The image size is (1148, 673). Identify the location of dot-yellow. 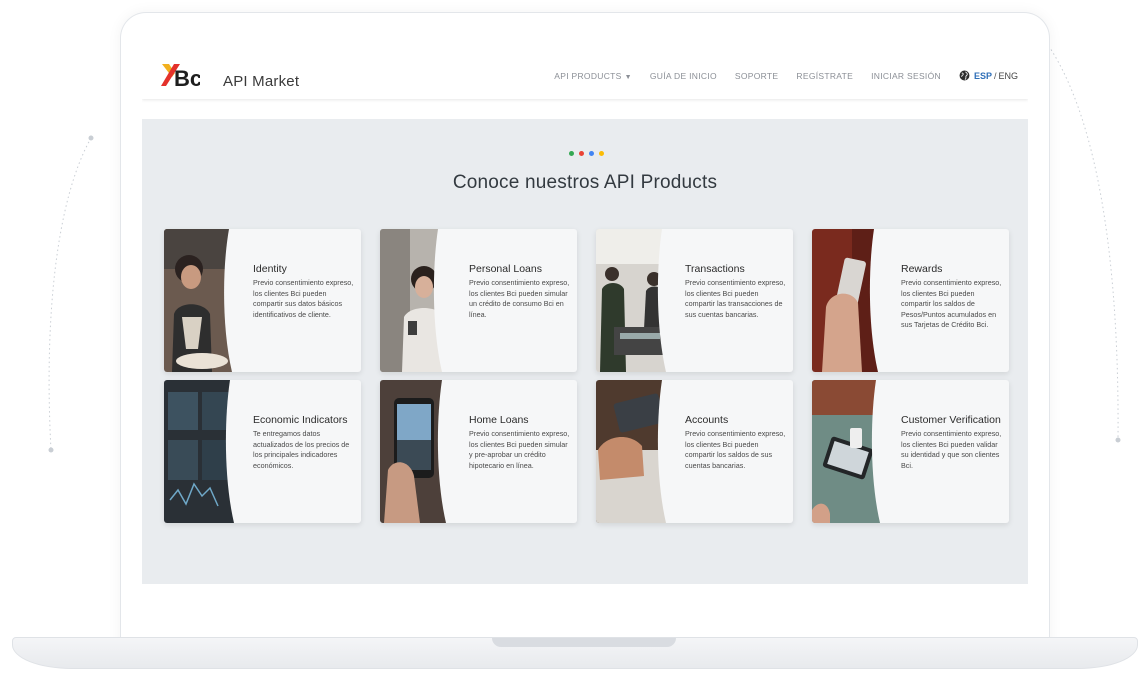
(601, 153).